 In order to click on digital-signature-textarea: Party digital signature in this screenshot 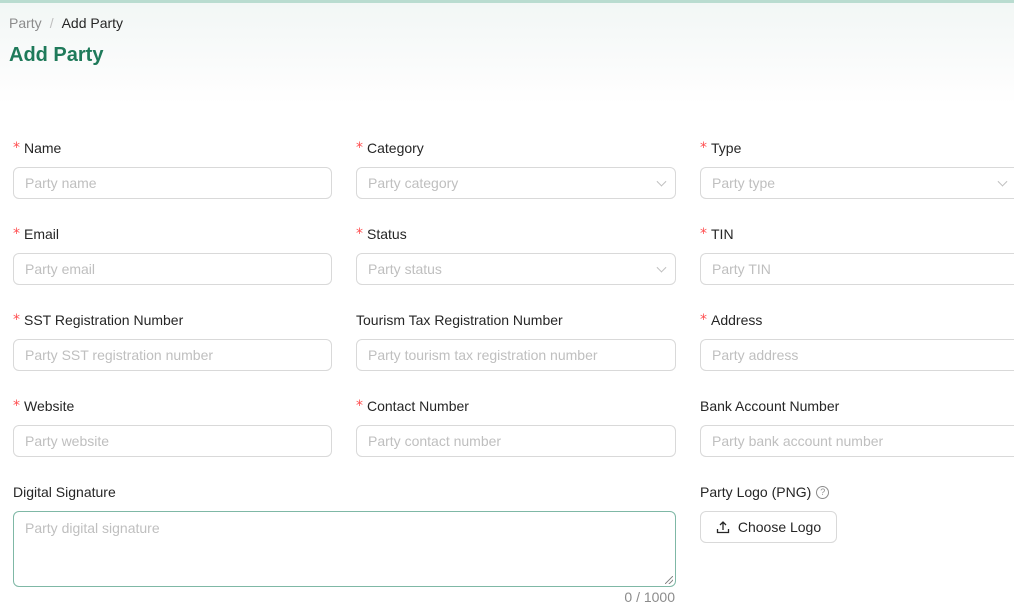, I will do `click(344, 549)`.